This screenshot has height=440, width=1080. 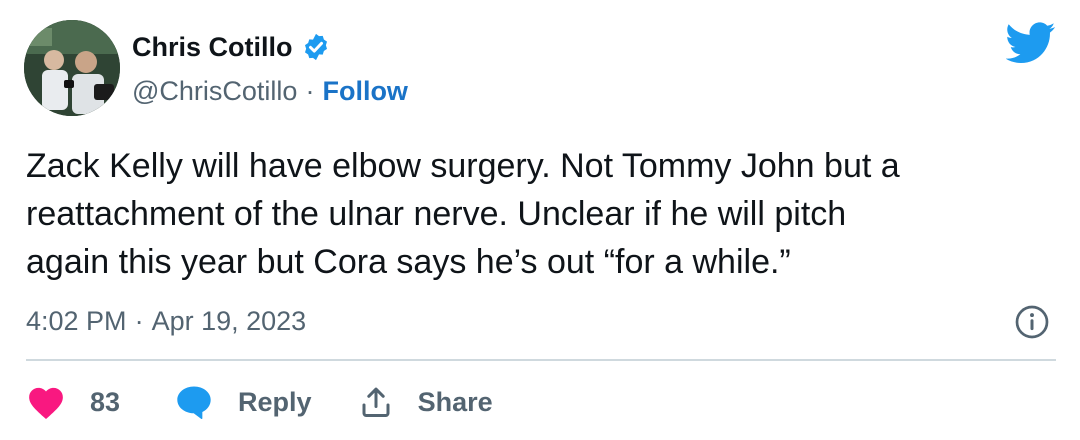 What do you see at coordinates (1032, 322) in the screenshot?
I see `info-icon` at bounding box center [1032, 322].